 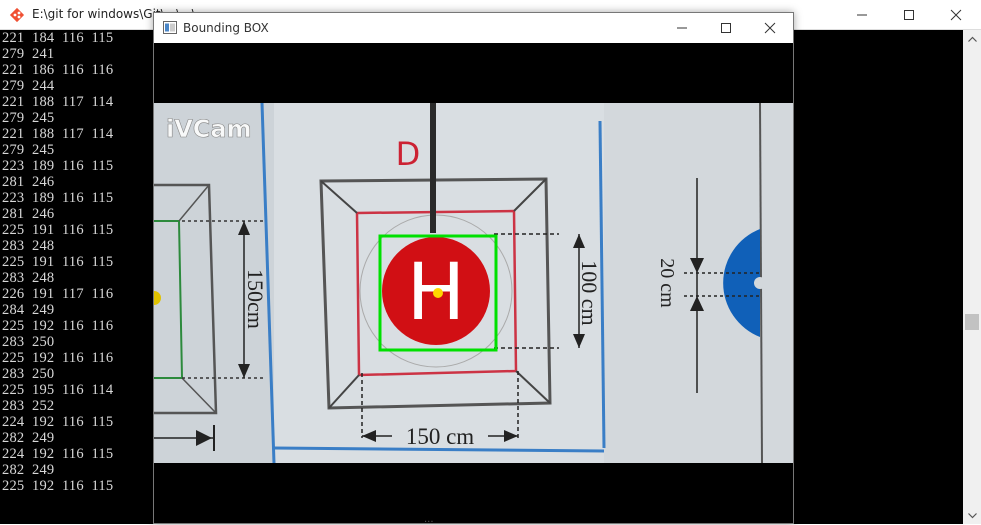 I want to click on maximize-button, so click(x=726, y=28).